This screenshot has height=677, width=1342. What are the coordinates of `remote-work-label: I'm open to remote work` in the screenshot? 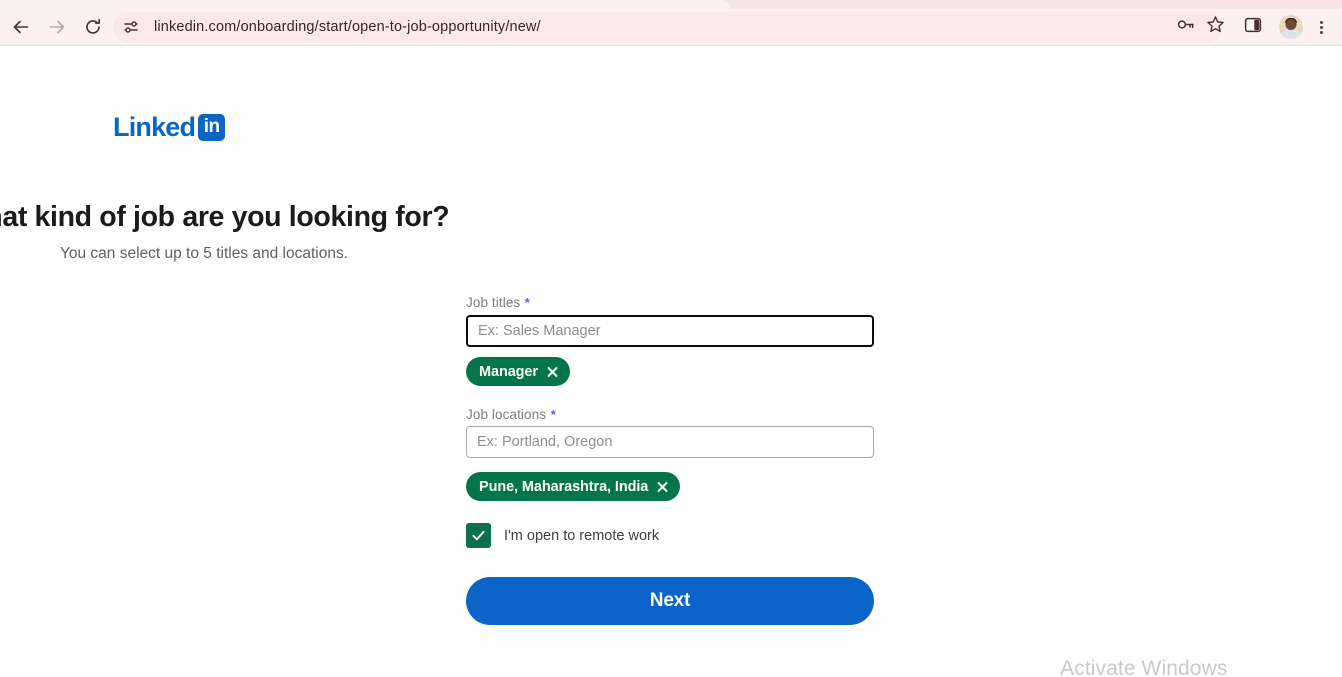 It's located at (582, 535).